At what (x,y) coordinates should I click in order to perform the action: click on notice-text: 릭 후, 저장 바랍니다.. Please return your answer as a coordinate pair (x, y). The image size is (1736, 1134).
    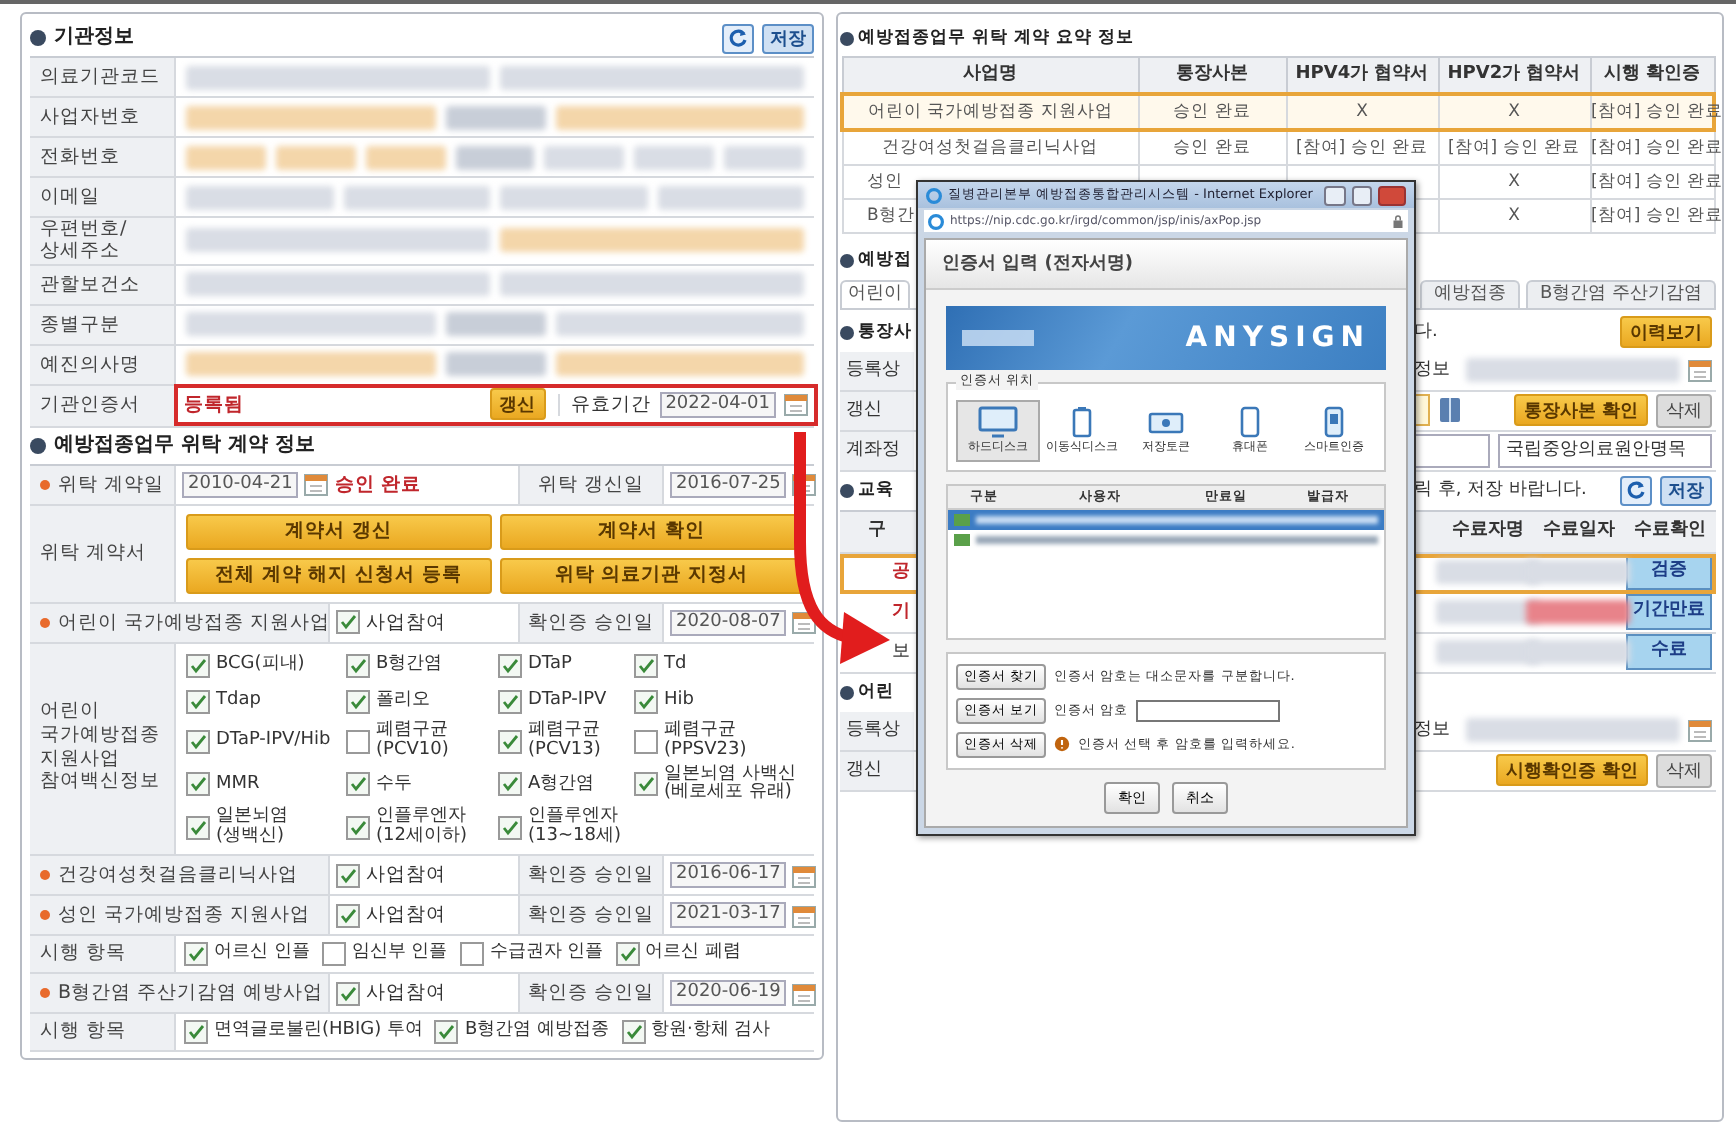
    Looking at the image, I should click on (1500, 490).